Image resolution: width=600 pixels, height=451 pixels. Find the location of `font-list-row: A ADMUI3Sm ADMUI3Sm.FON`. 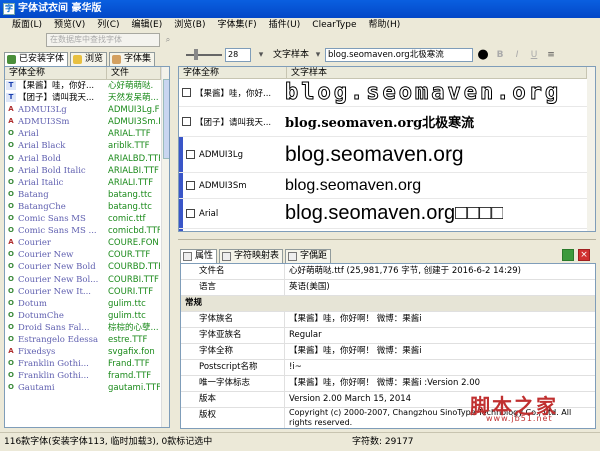

font-list-row: A ADMUI3Sm ADMUI3Sm.FON is located at coordinates (83, 122).